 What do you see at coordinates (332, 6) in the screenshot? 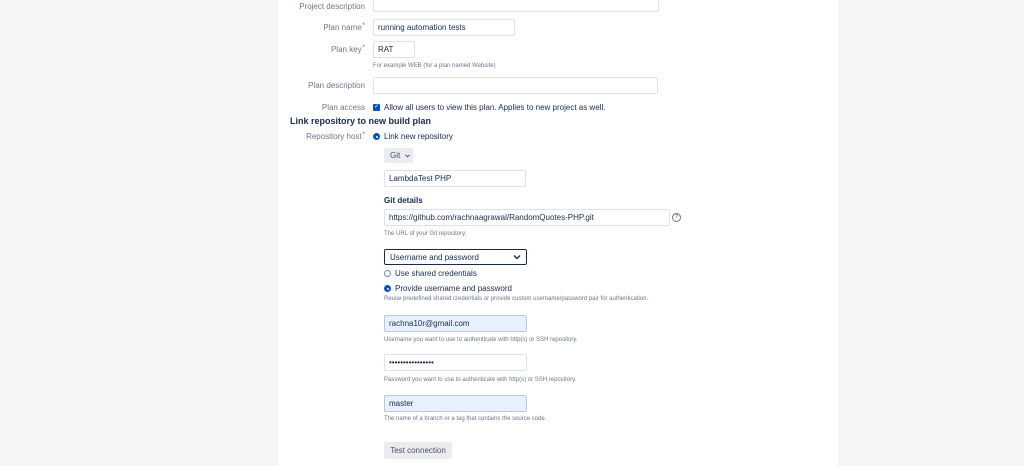
I see `project-description-label: Project description` at bounding box center [332, 6].